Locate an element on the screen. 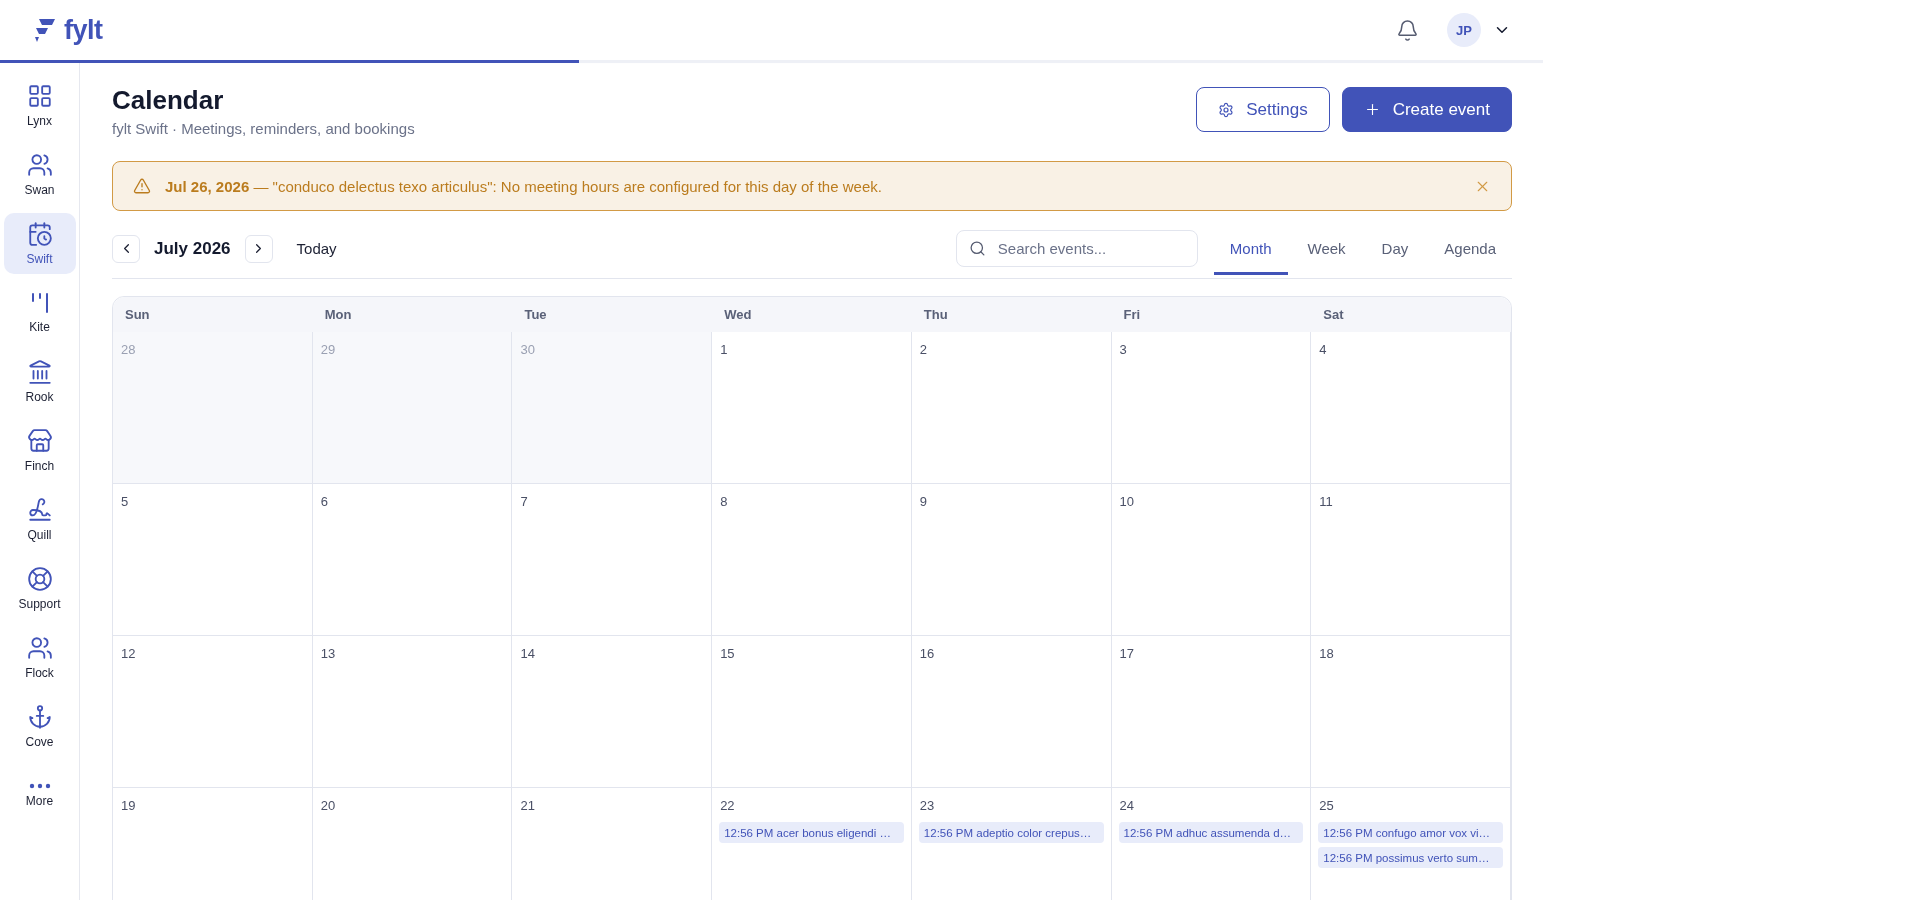 This screenshot has width=1920, height=900. view-tab: Agenda is located at coordinates (1470, 248).